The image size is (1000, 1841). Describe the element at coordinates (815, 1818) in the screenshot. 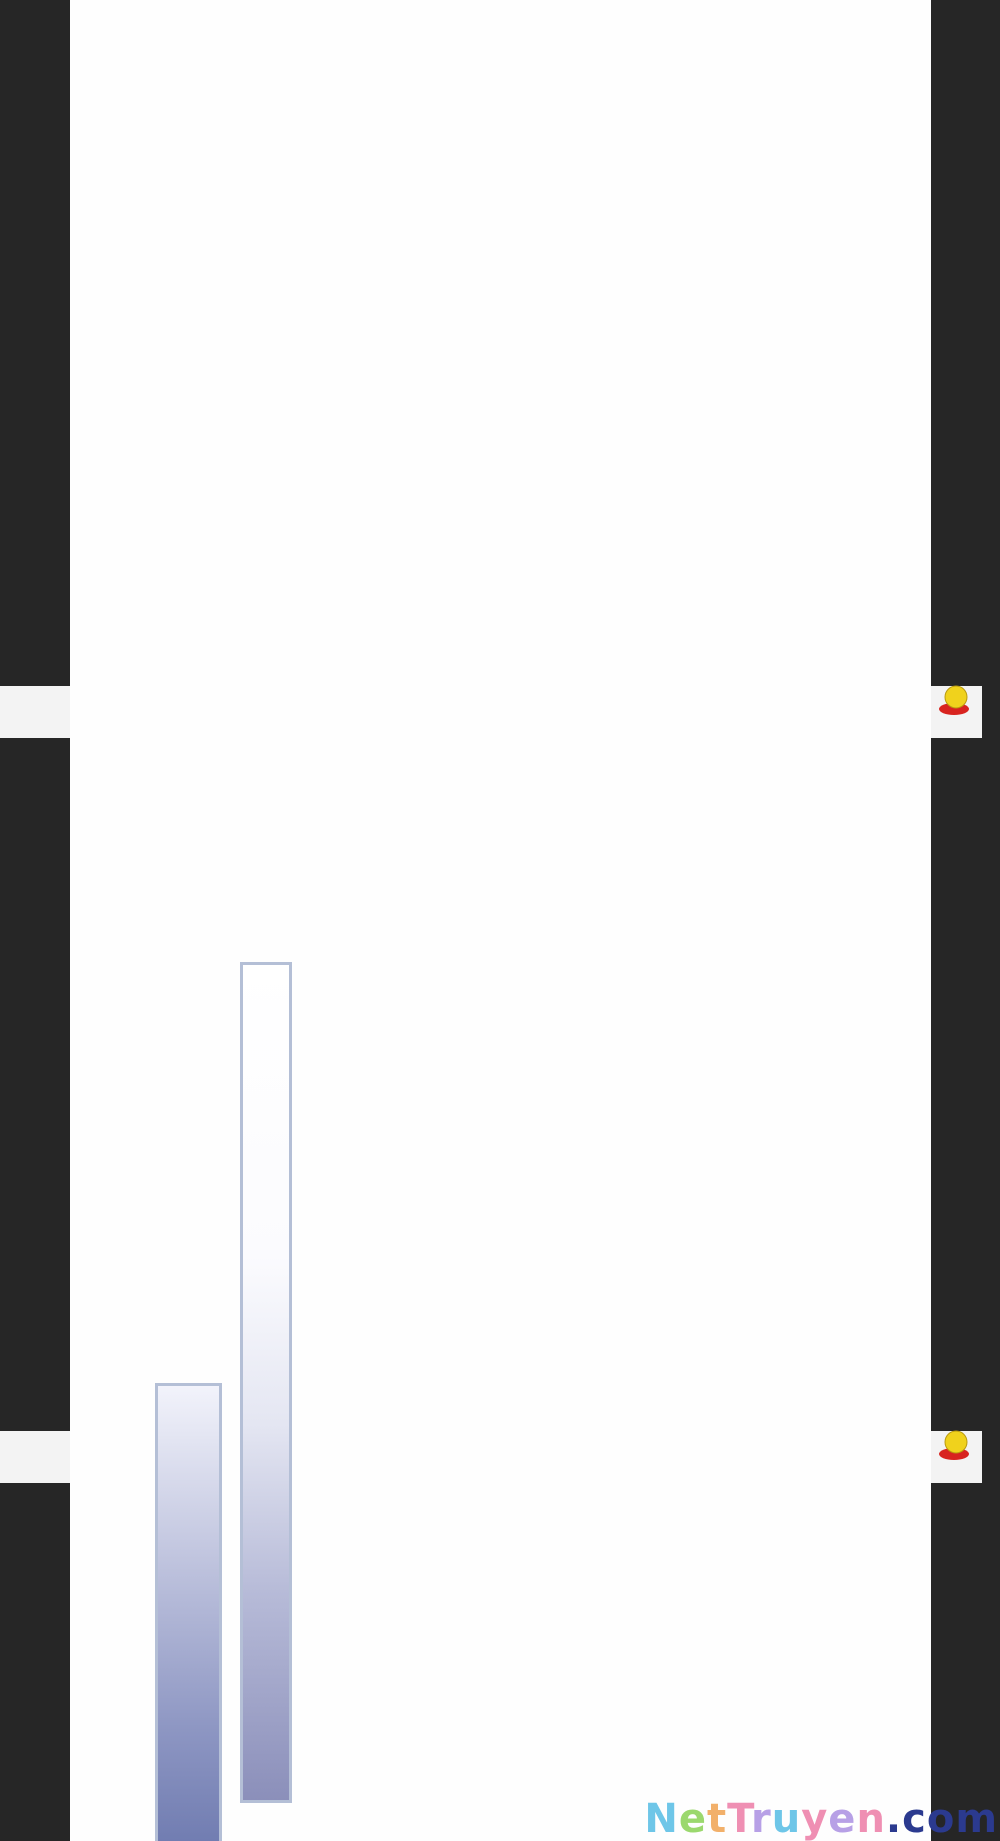

I see `watermark-part: y` at that location.